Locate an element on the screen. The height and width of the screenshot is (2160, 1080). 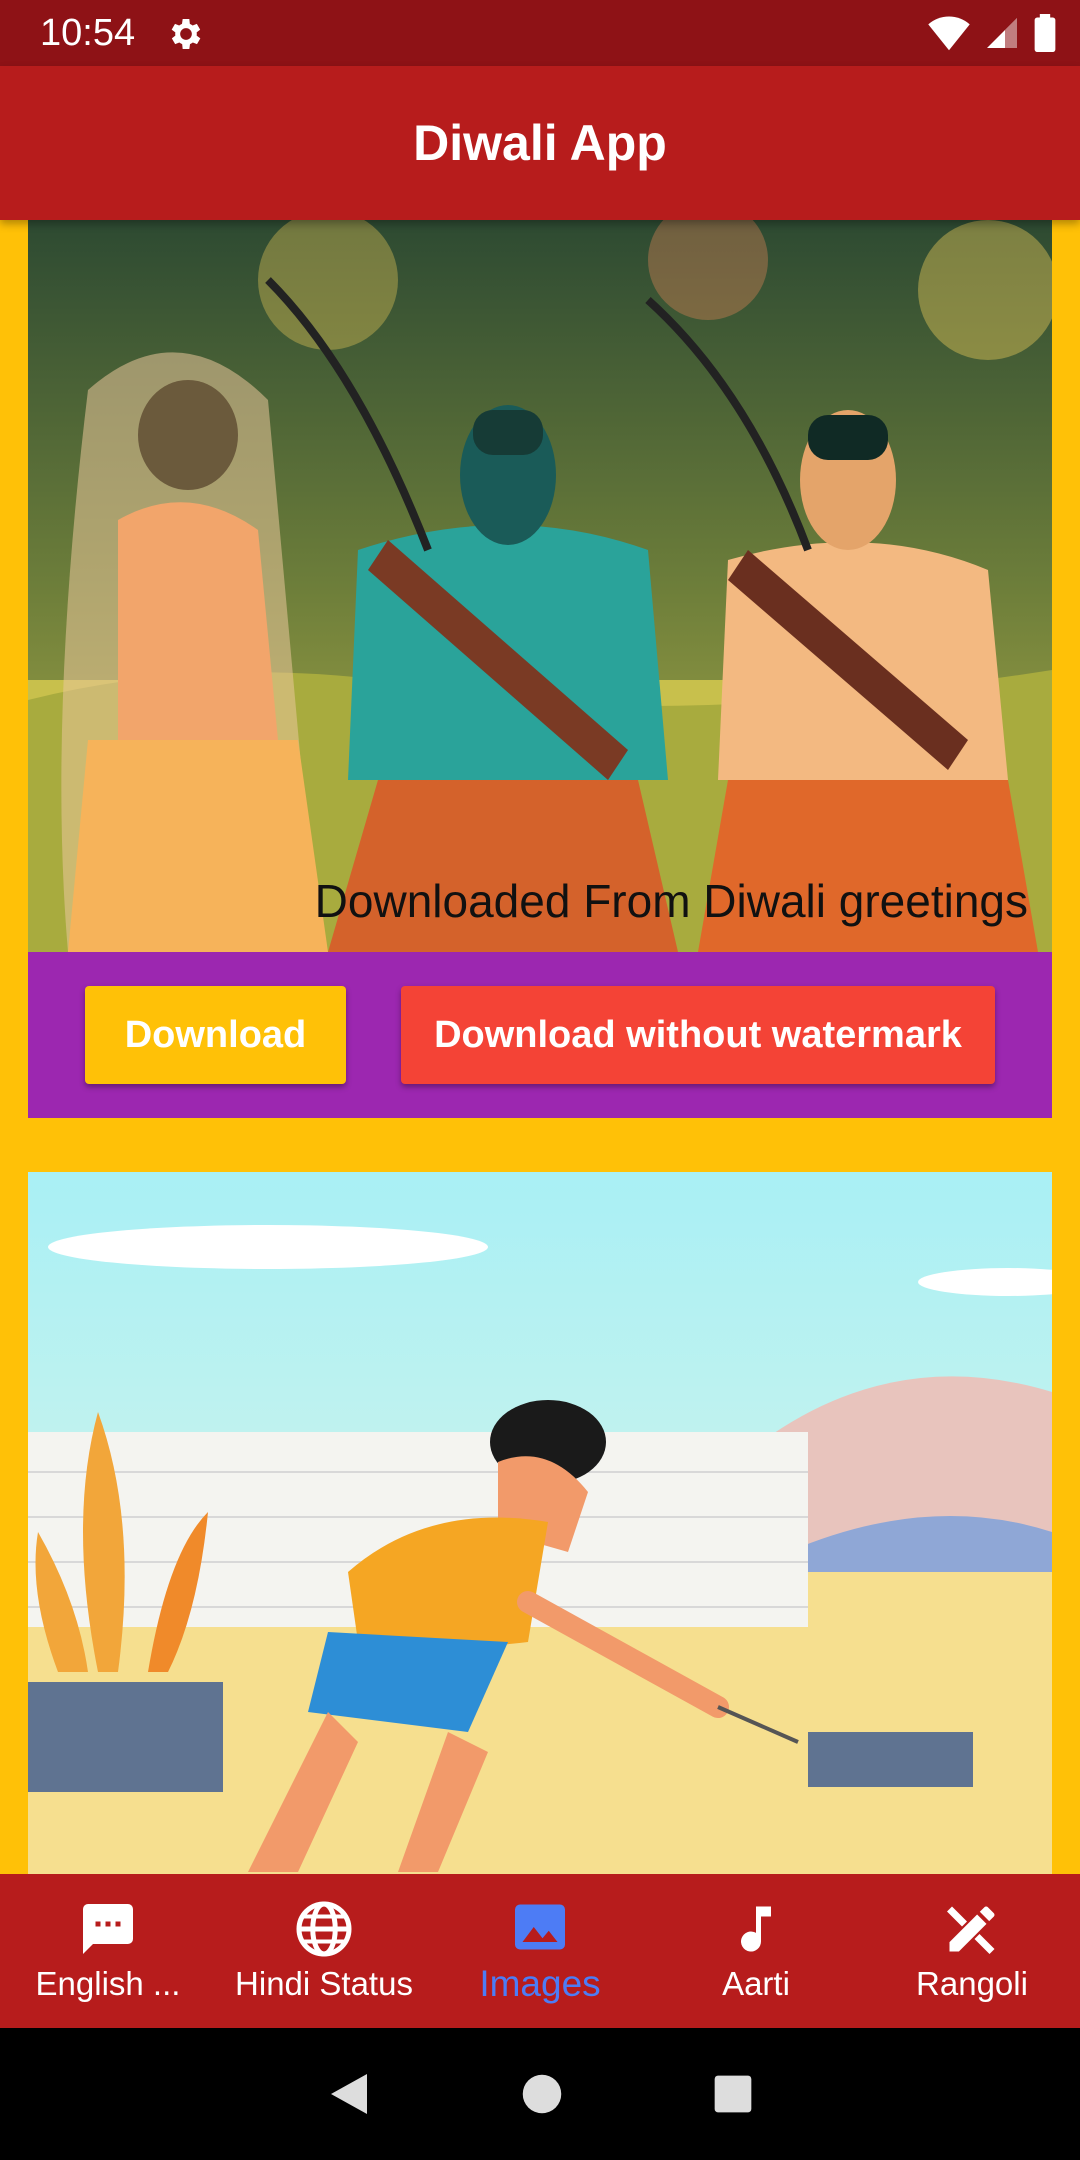
download-button: Download is located at coordinates (215, 1035).